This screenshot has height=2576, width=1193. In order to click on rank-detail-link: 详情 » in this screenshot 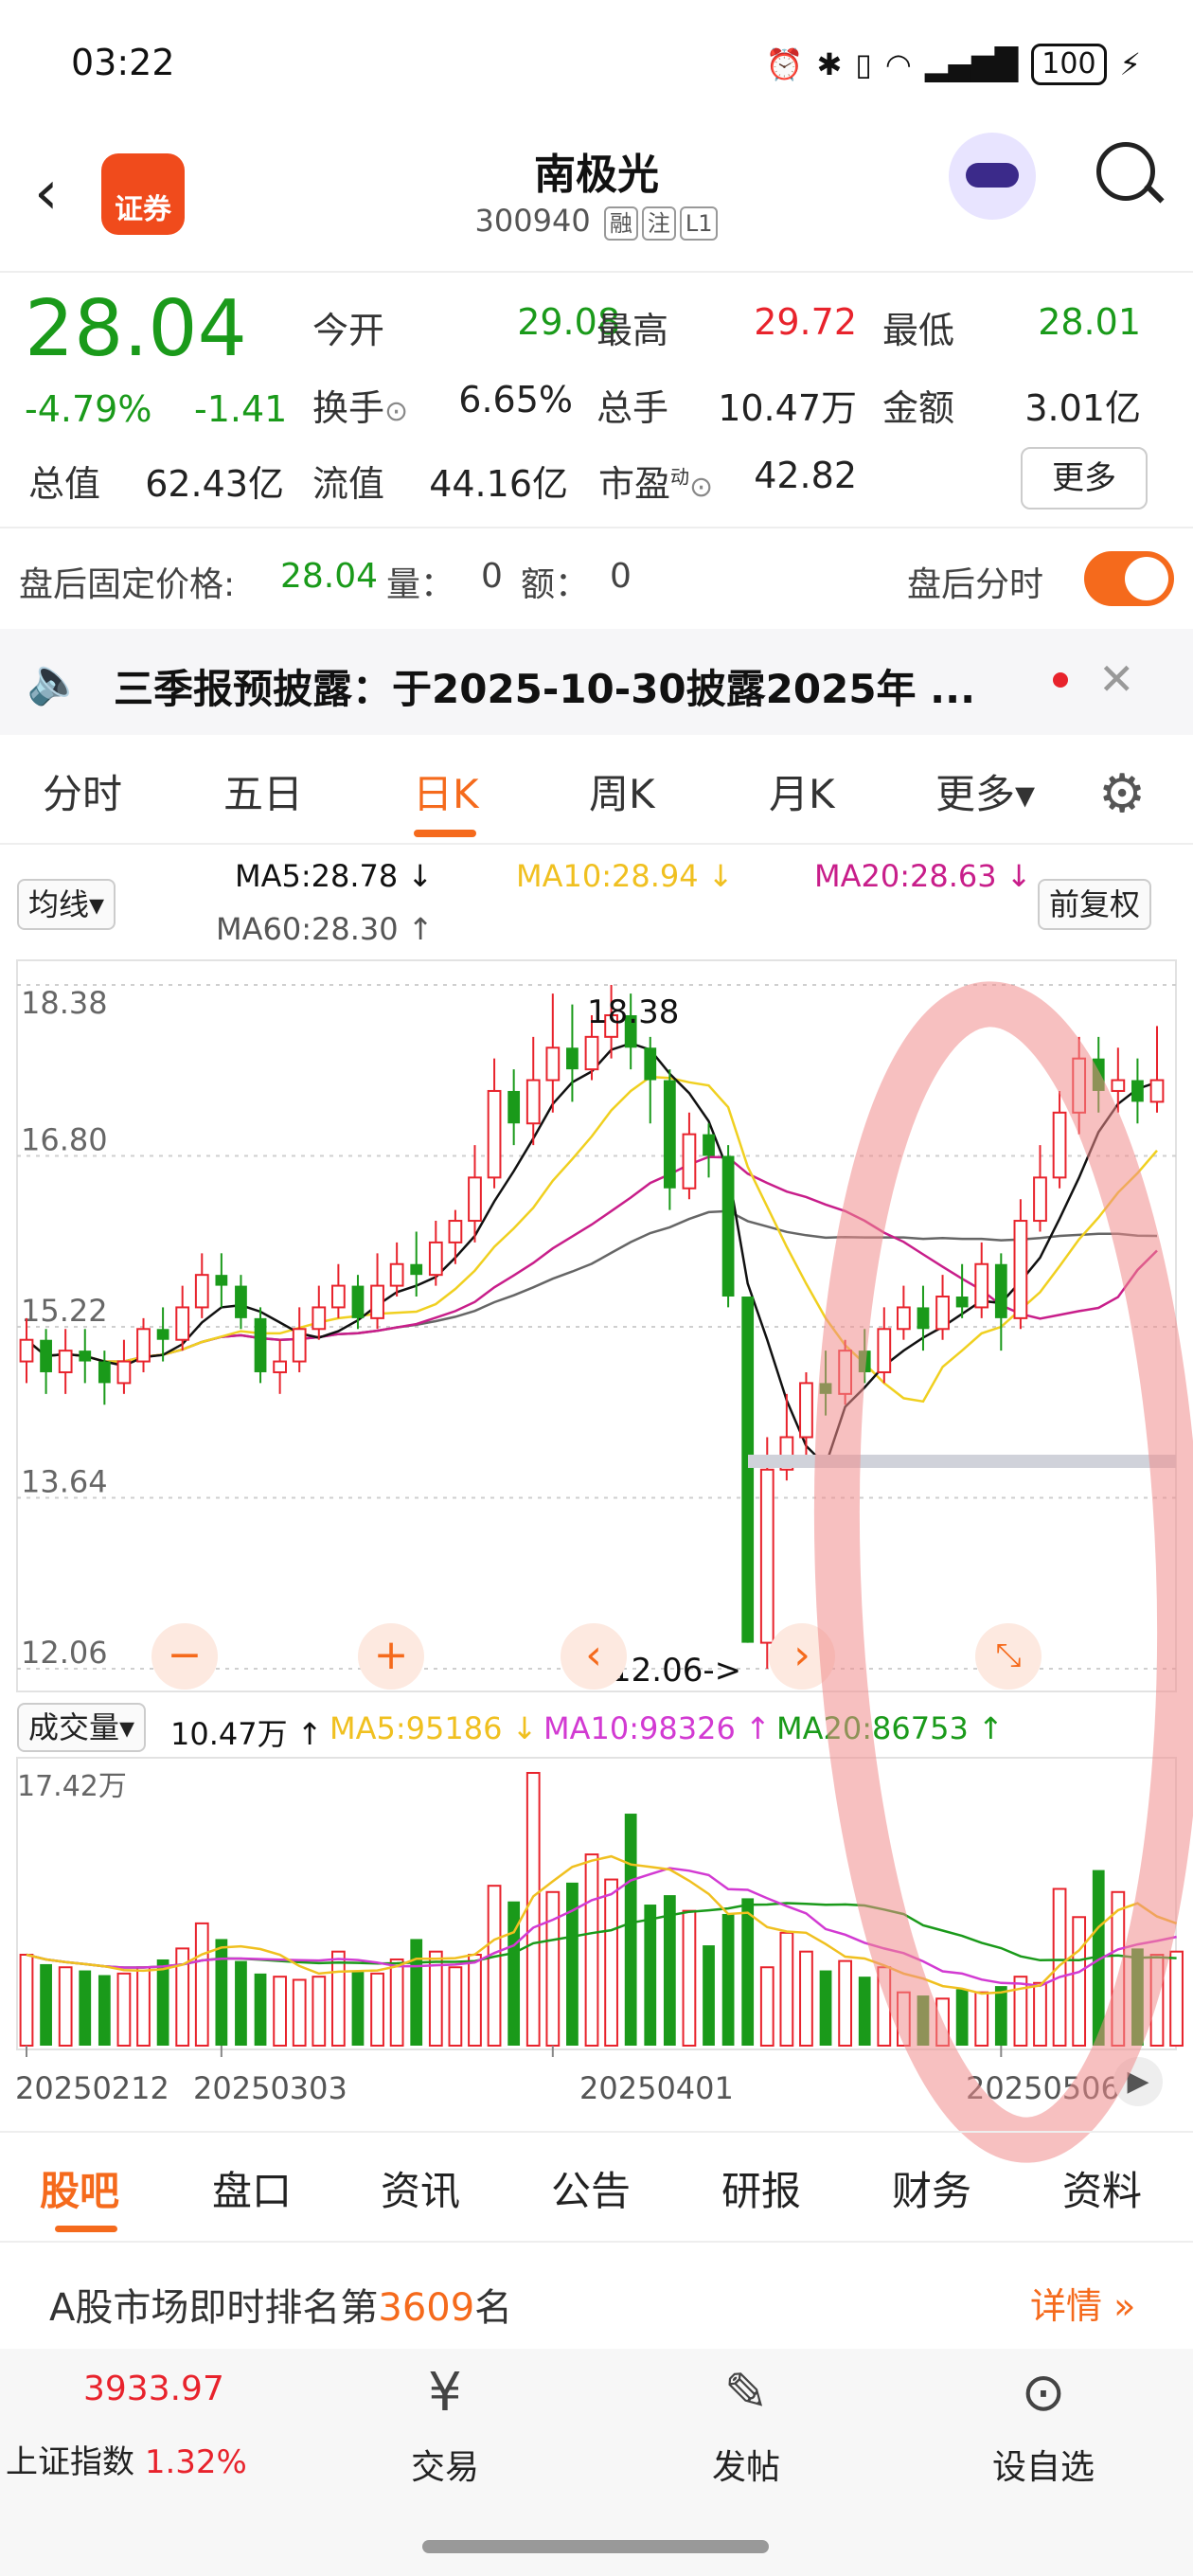, I will do `click(1082, 2303)`.